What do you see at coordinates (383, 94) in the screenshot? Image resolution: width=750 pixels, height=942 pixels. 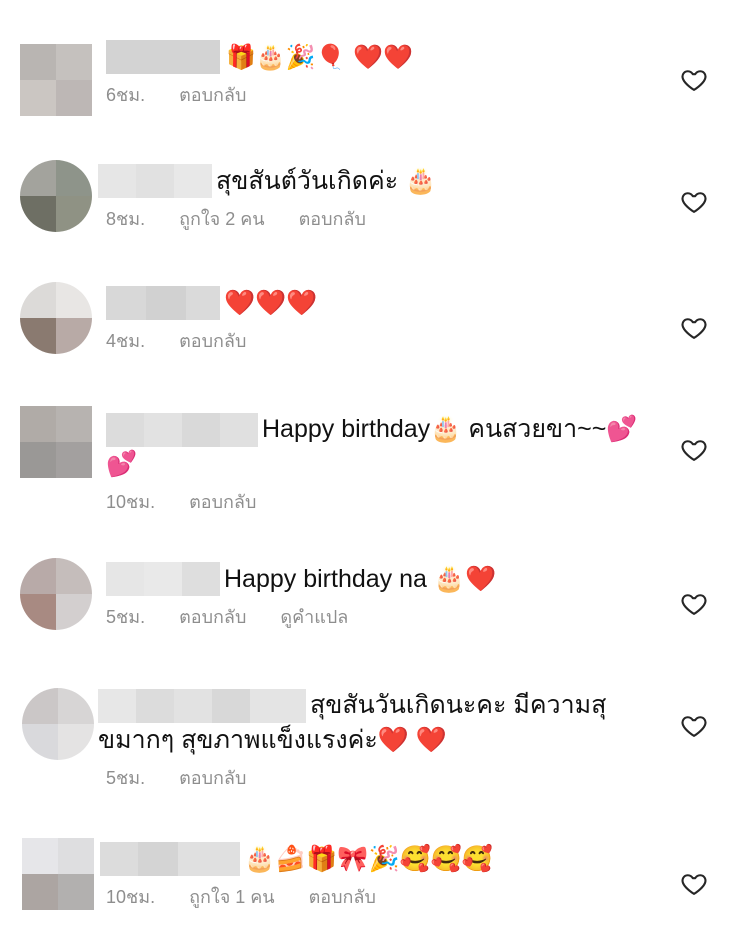 I see `comment-meta: 6ชม. ตอบกลับ` at bounding box center [383, 94].